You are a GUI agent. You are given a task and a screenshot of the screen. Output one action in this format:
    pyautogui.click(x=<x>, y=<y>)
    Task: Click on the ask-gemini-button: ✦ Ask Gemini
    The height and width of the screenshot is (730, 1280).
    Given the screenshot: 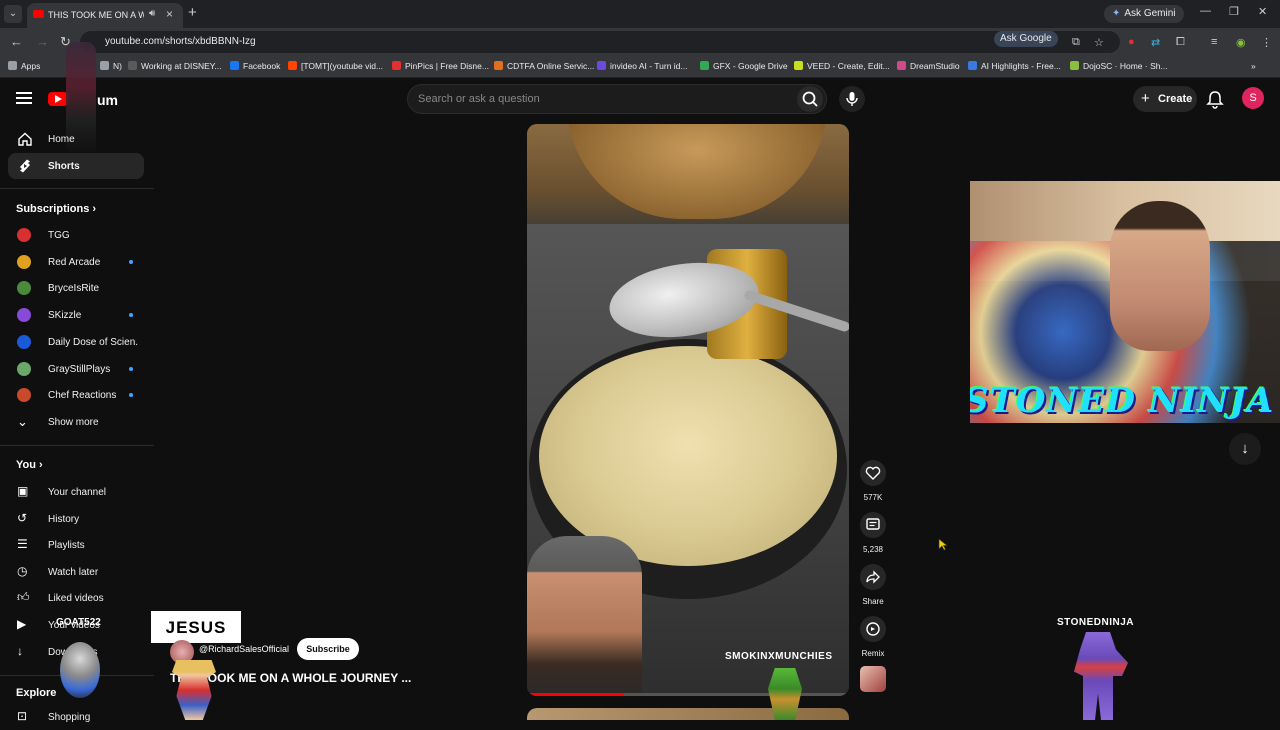 What is the action you would take?
    pyautogui.click(x=1144, y=14)
    